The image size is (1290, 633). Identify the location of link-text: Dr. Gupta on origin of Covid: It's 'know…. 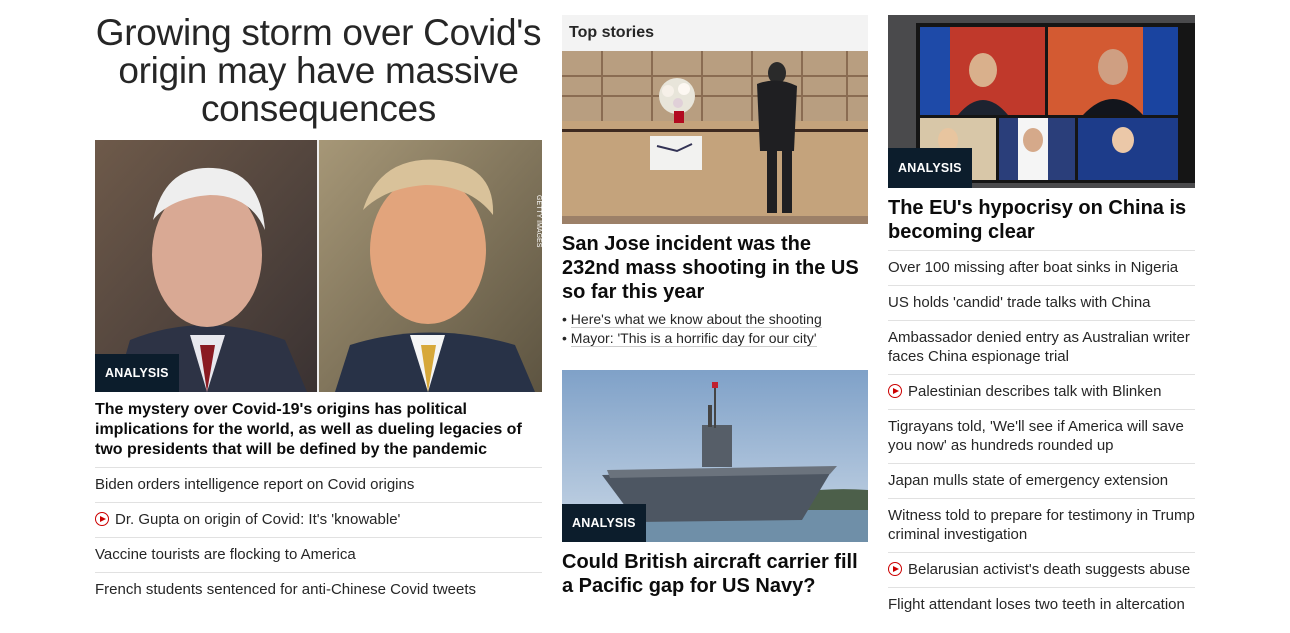
(258, 519).